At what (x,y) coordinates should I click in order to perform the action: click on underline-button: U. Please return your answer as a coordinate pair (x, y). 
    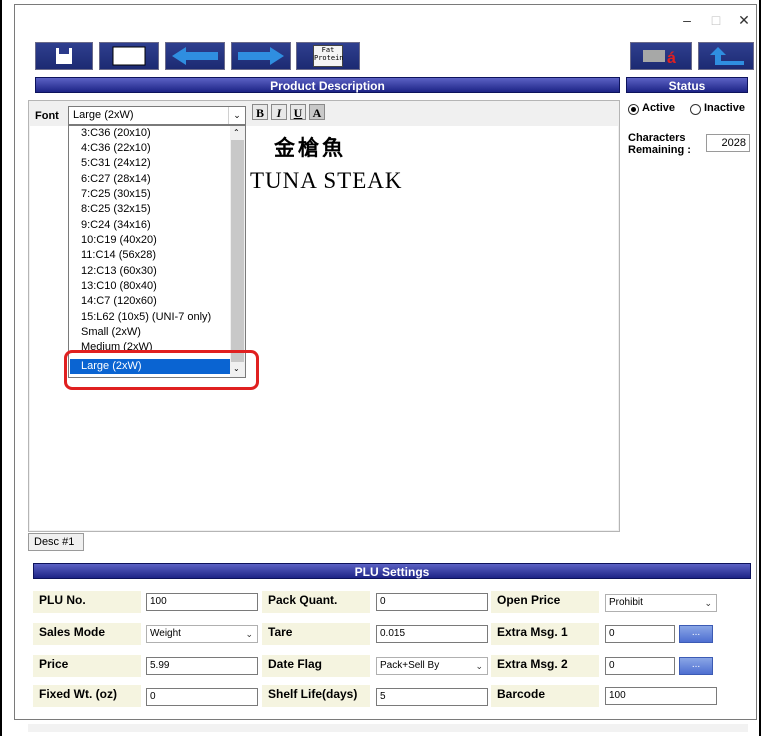
    Looking at the image, I should click on (298, 112).